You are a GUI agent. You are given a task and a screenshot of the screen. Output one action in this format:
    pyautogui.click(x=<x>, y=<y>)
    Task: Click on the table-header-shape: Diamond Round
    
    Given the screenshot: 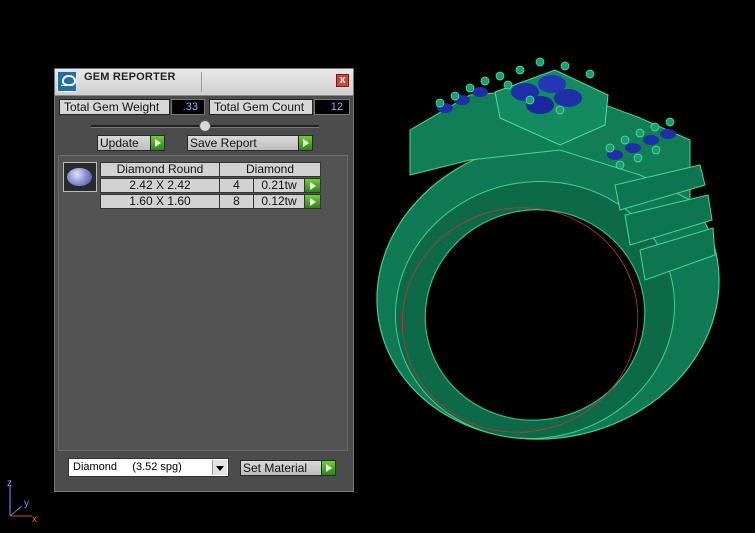 What is the action you would take?
    pyautogui.click(x=160, y=169)
    